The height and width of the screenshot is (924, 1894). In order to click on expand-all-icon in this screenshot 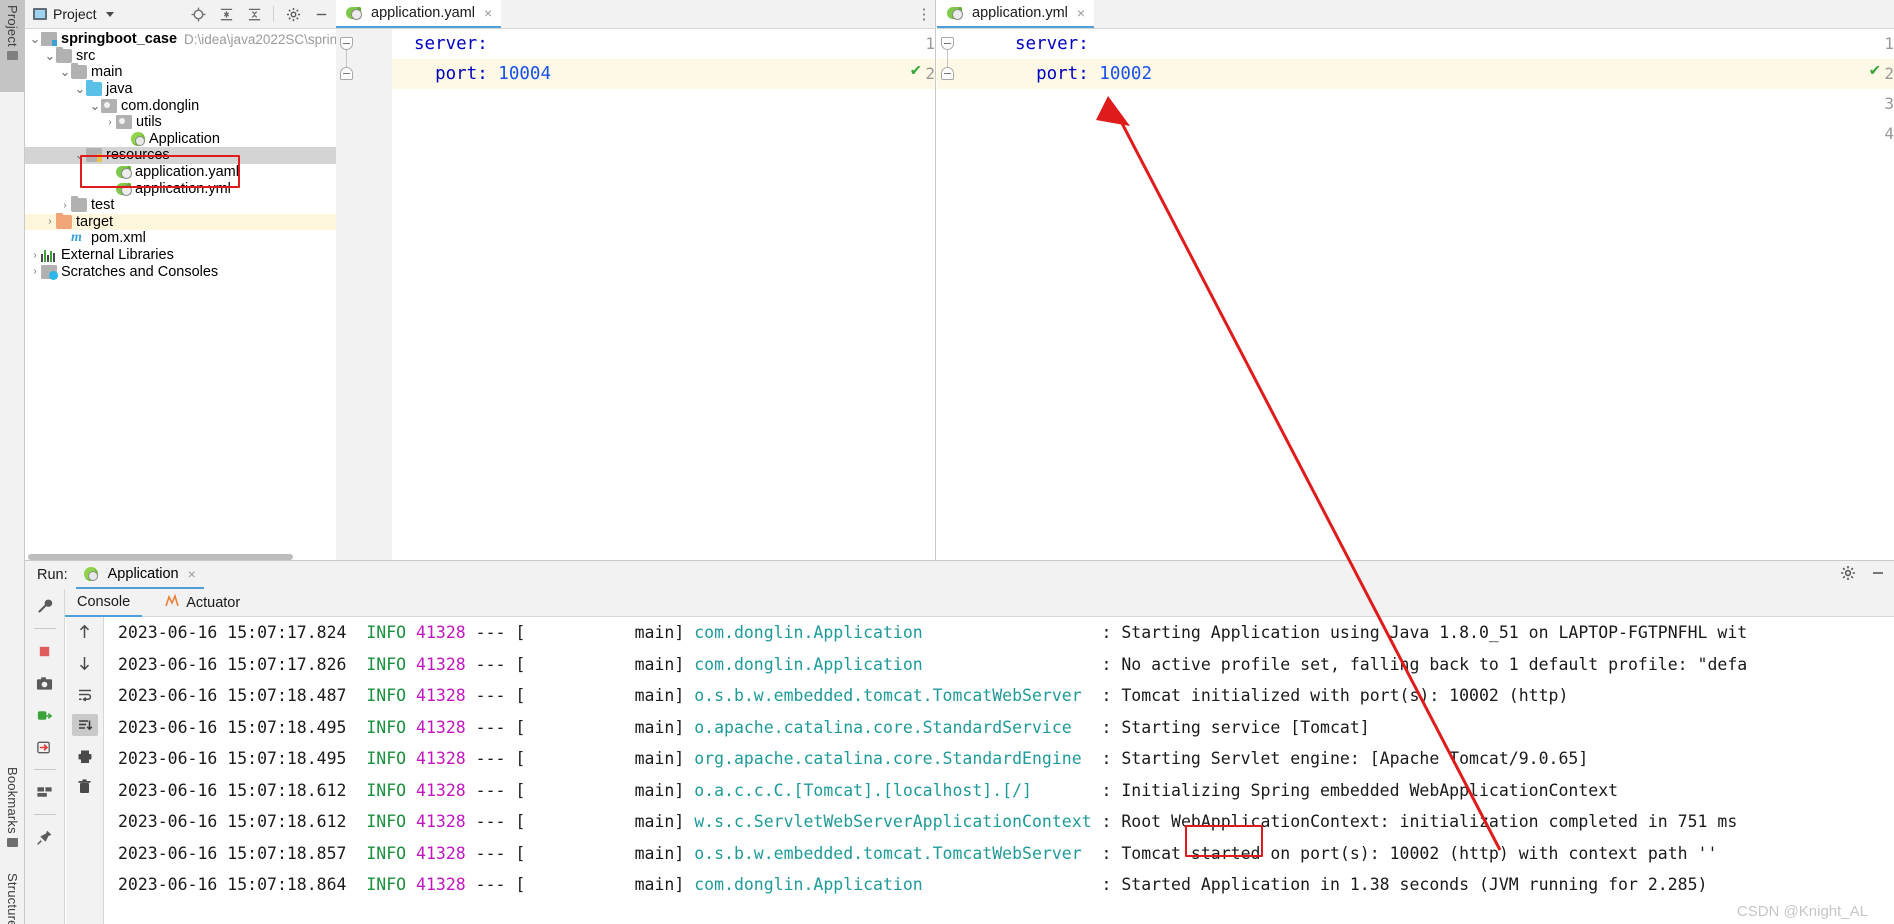, I will do `click(226, 14)`.